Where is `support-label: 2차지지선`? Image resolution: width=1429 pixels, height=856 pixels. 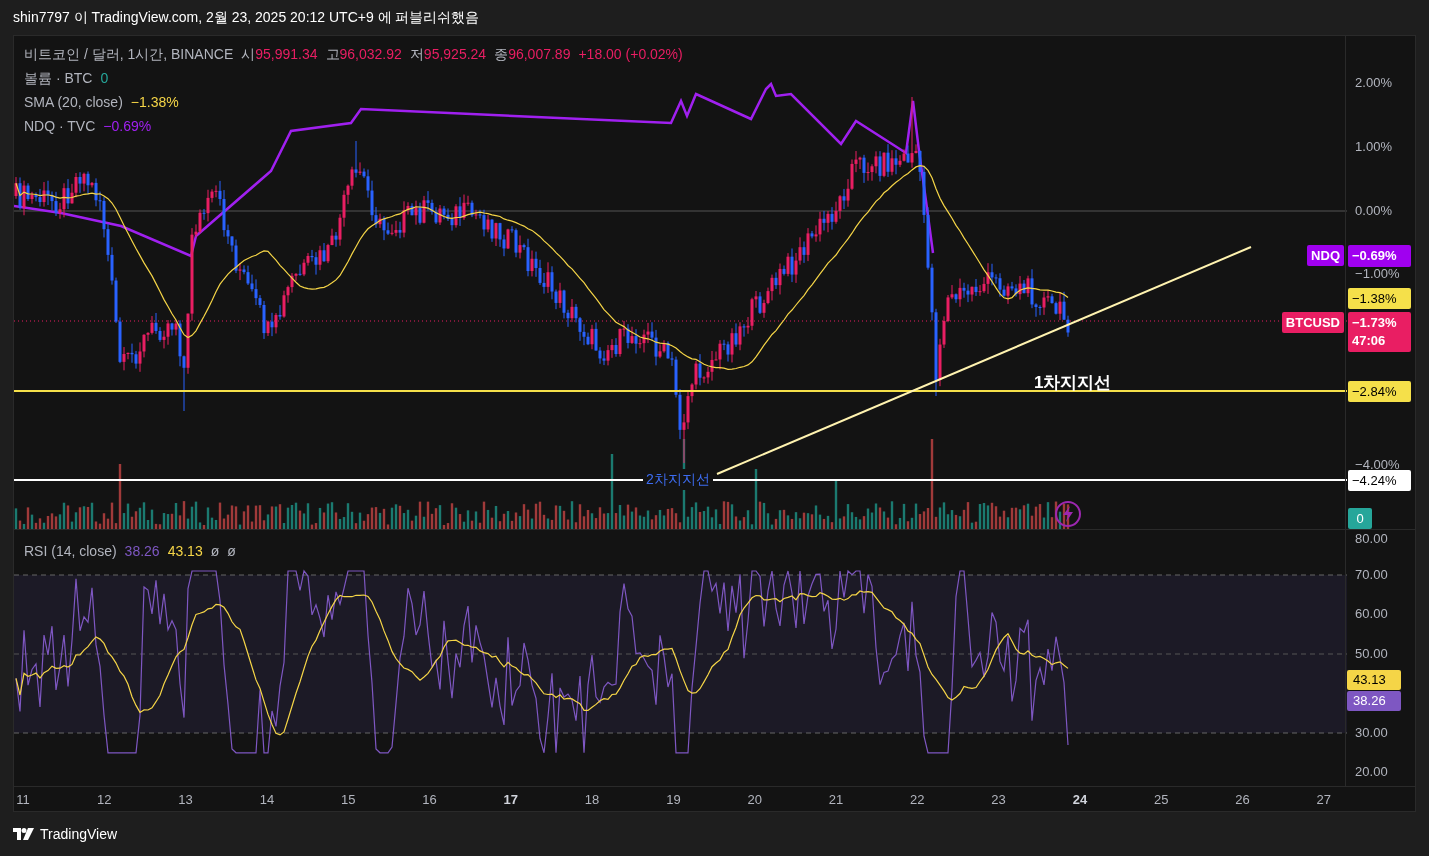
support-label: 2차지지선 is located at coordinates (678, 479).